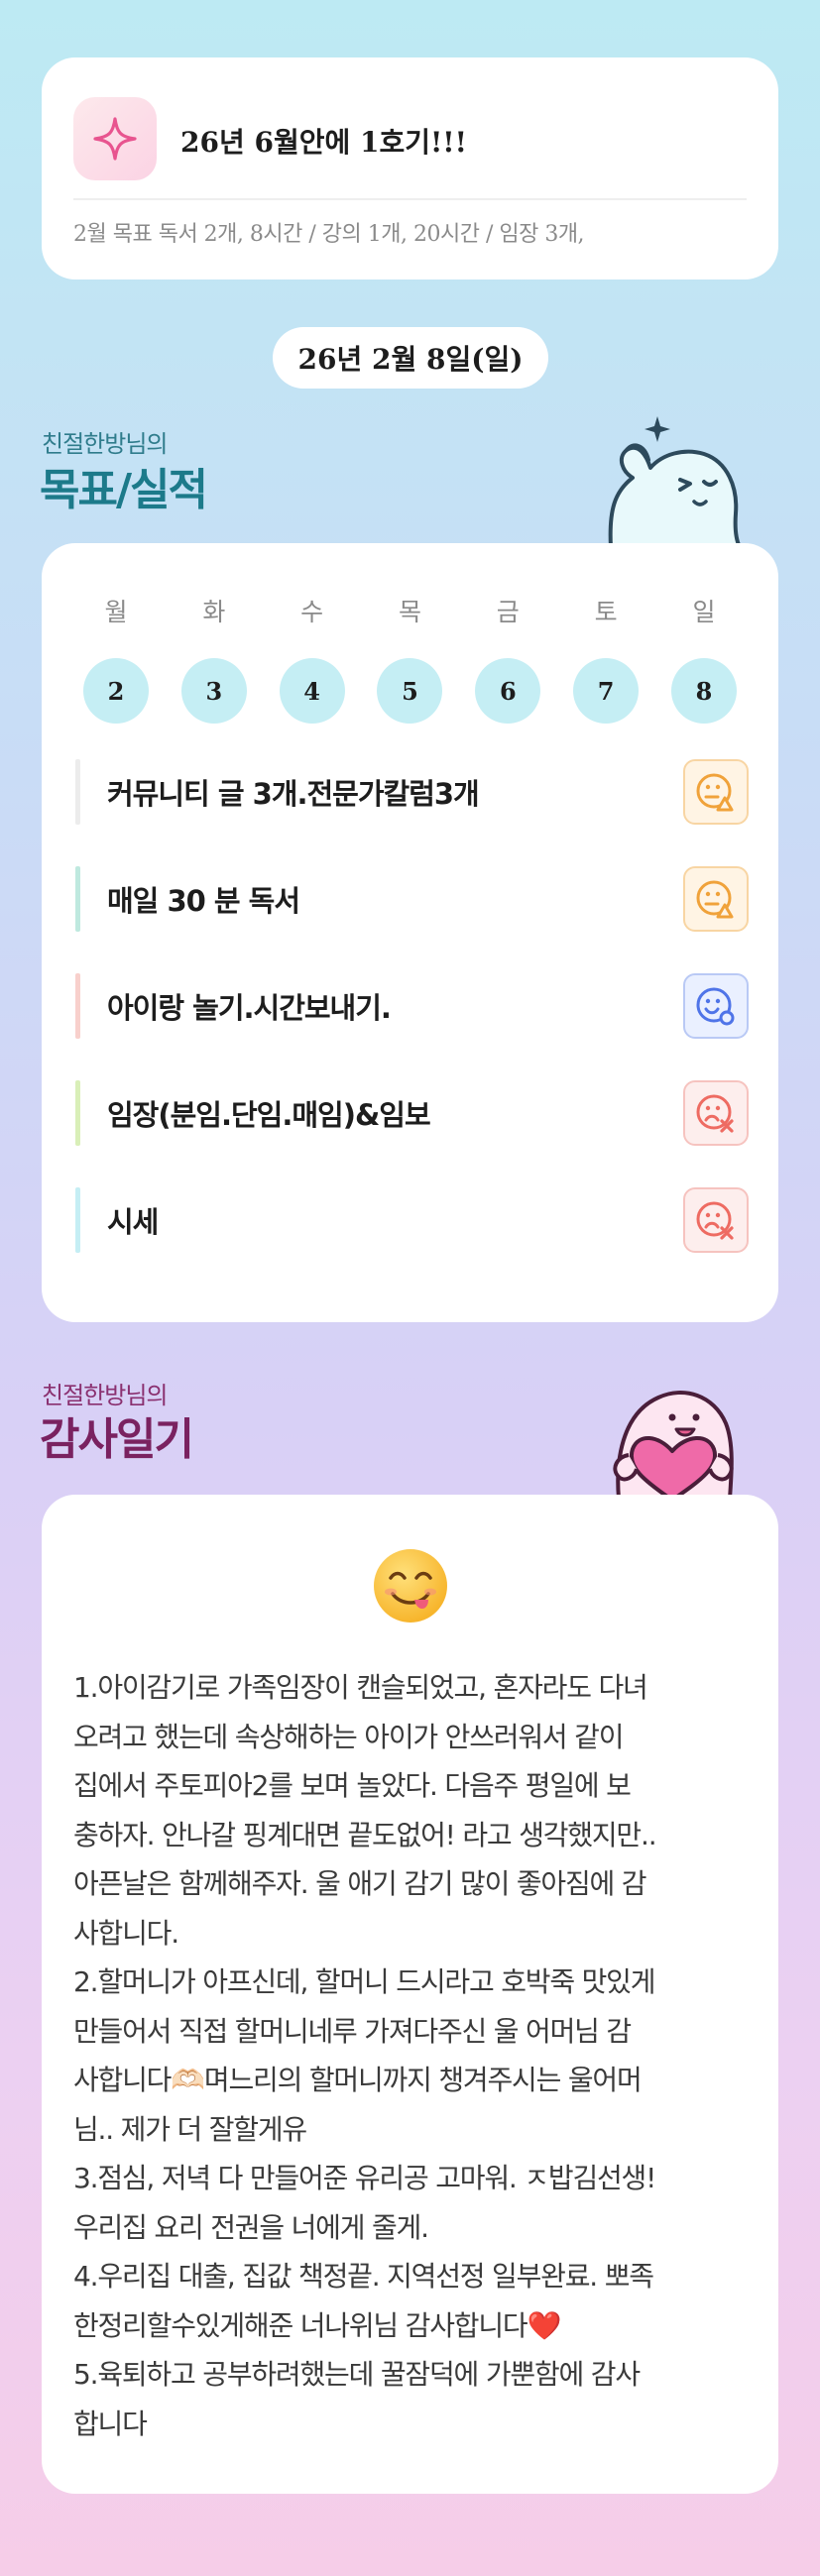  Describe the element at coordinates (412, 899) in the screenshot. I see `task-row: 매일 30 분 독서` at that location.